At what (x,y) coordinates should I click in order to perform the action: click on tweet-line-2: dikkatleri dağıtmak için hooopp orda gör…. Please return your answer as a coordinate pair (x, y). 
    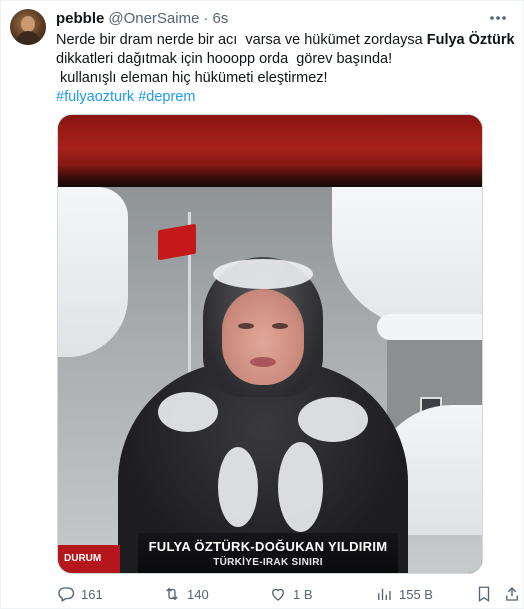
    Looking at the image, I should click on (224, 59).